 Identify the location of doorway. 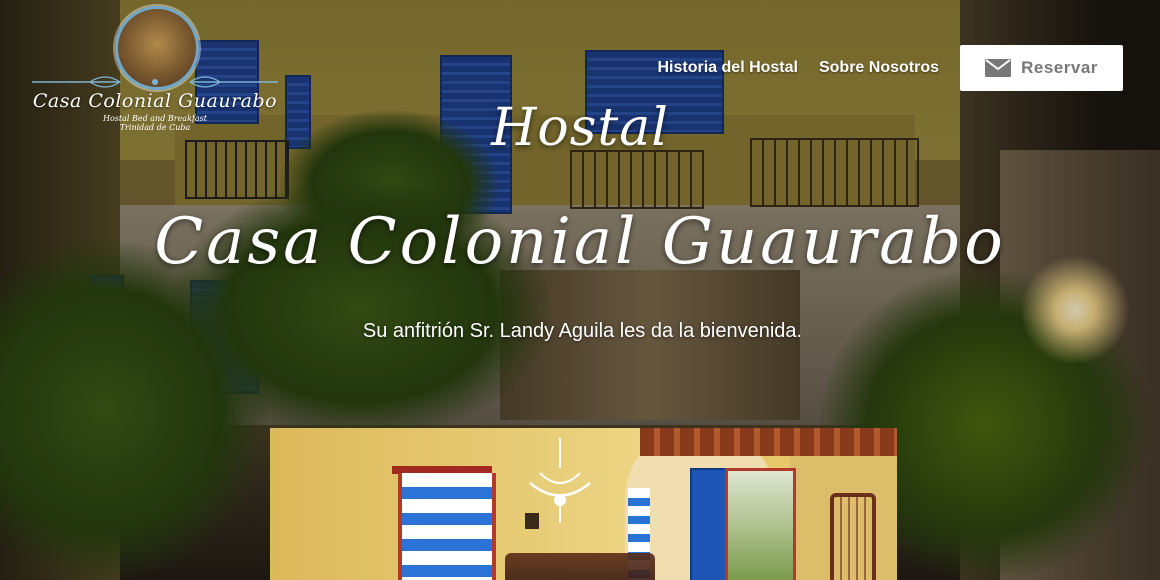
(760, 524).